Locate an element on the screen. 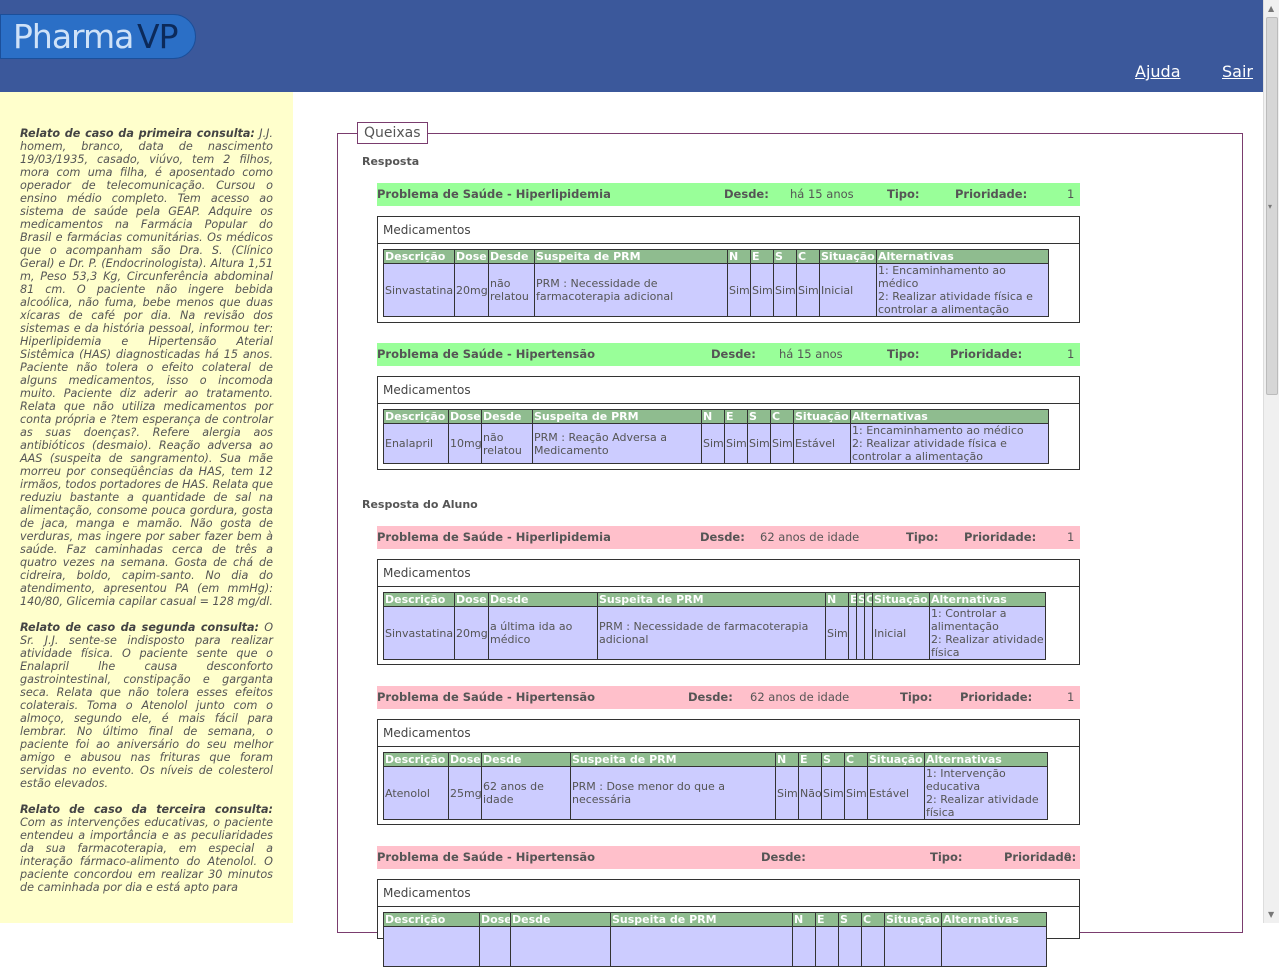  complaints-legend: Queixas is located at coordinates (392, 133).